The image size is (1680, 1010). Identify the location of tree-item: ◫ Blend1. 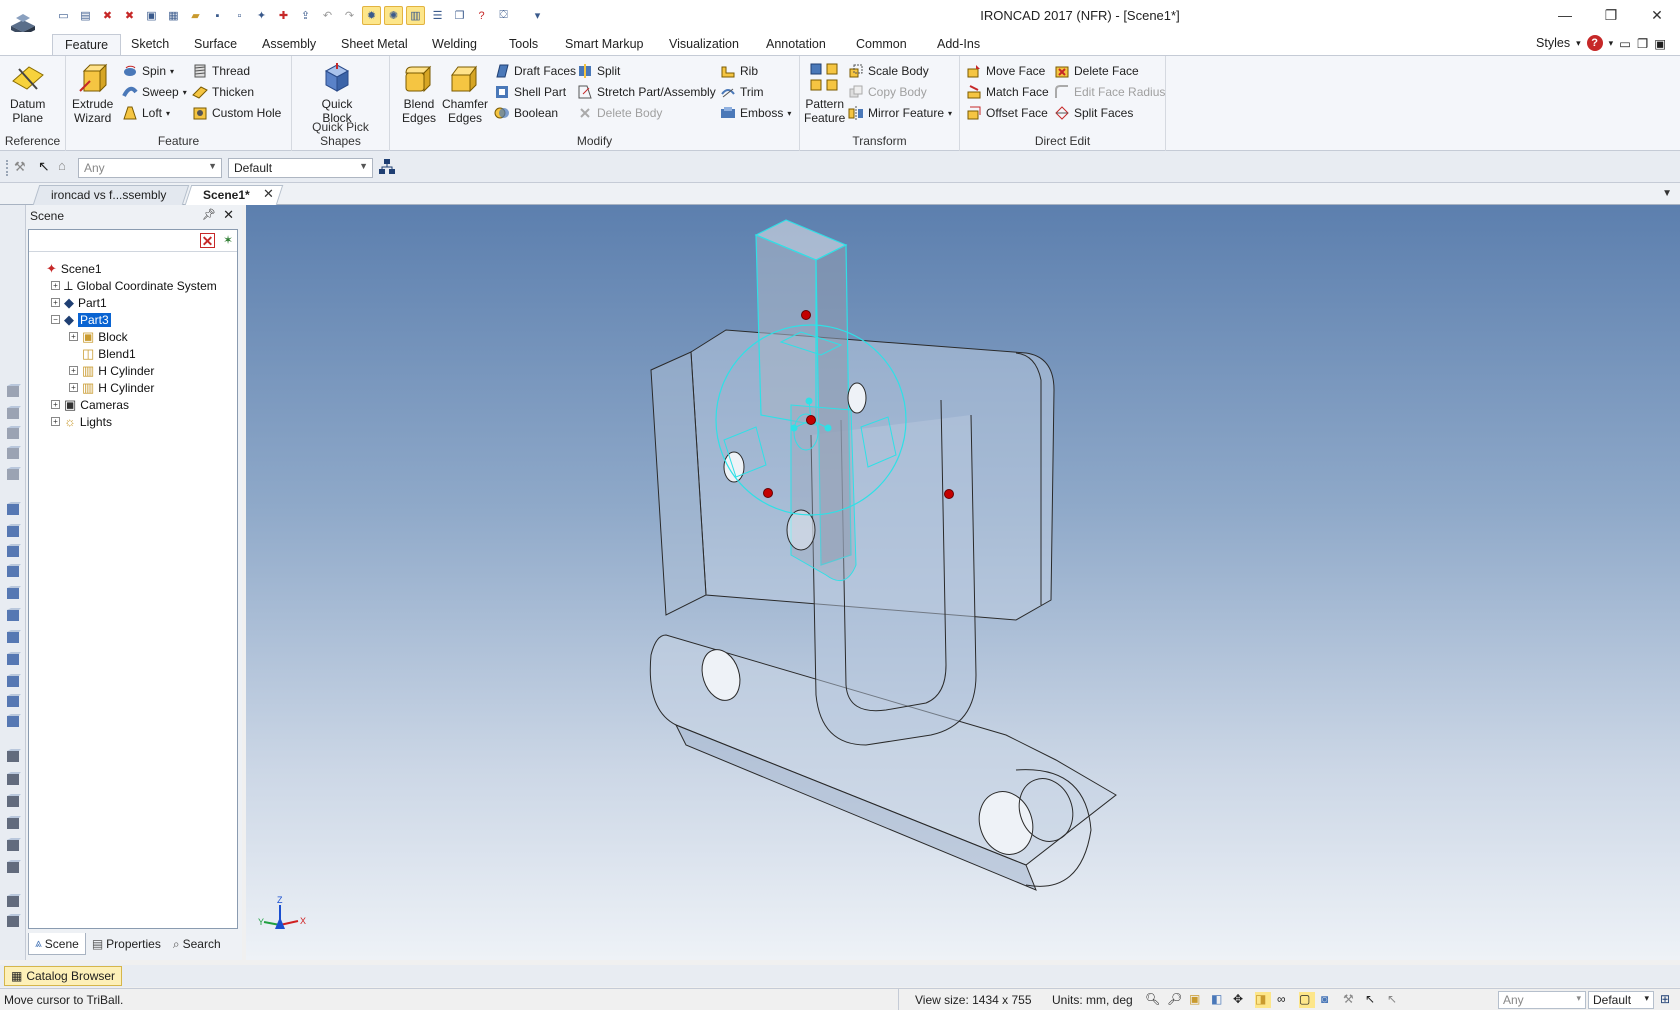
(102, 353).